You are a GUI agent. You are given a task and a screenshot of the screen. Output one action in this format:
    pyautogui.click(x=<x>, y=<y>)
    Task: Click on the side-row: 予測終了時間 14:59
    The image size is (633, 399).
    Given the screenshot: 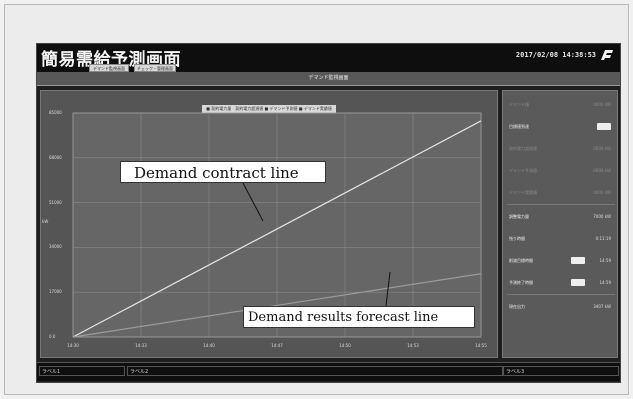 What is the action you would take?
    pyautogui.click(x=561, y=283)
    